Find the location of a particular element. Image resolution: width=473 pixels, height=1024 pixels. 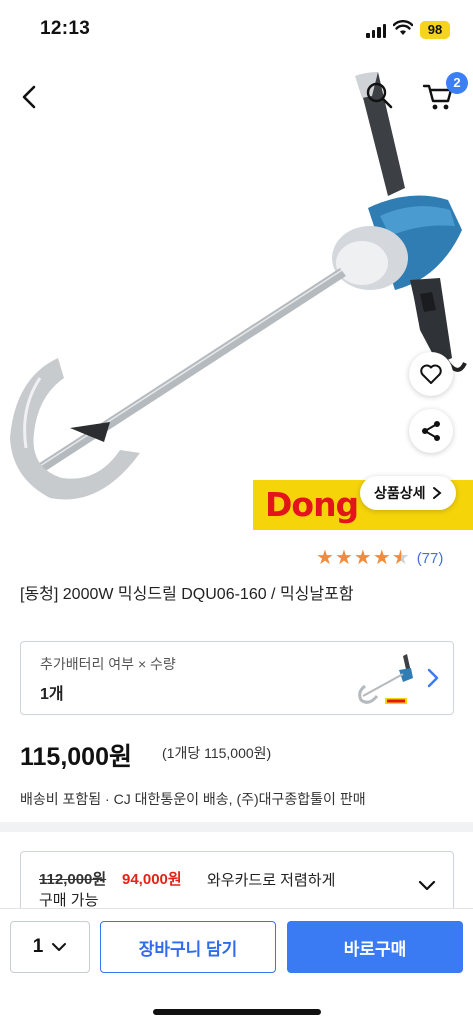

buy-now-button: 바로구매 is located at coordinates (375, 947).